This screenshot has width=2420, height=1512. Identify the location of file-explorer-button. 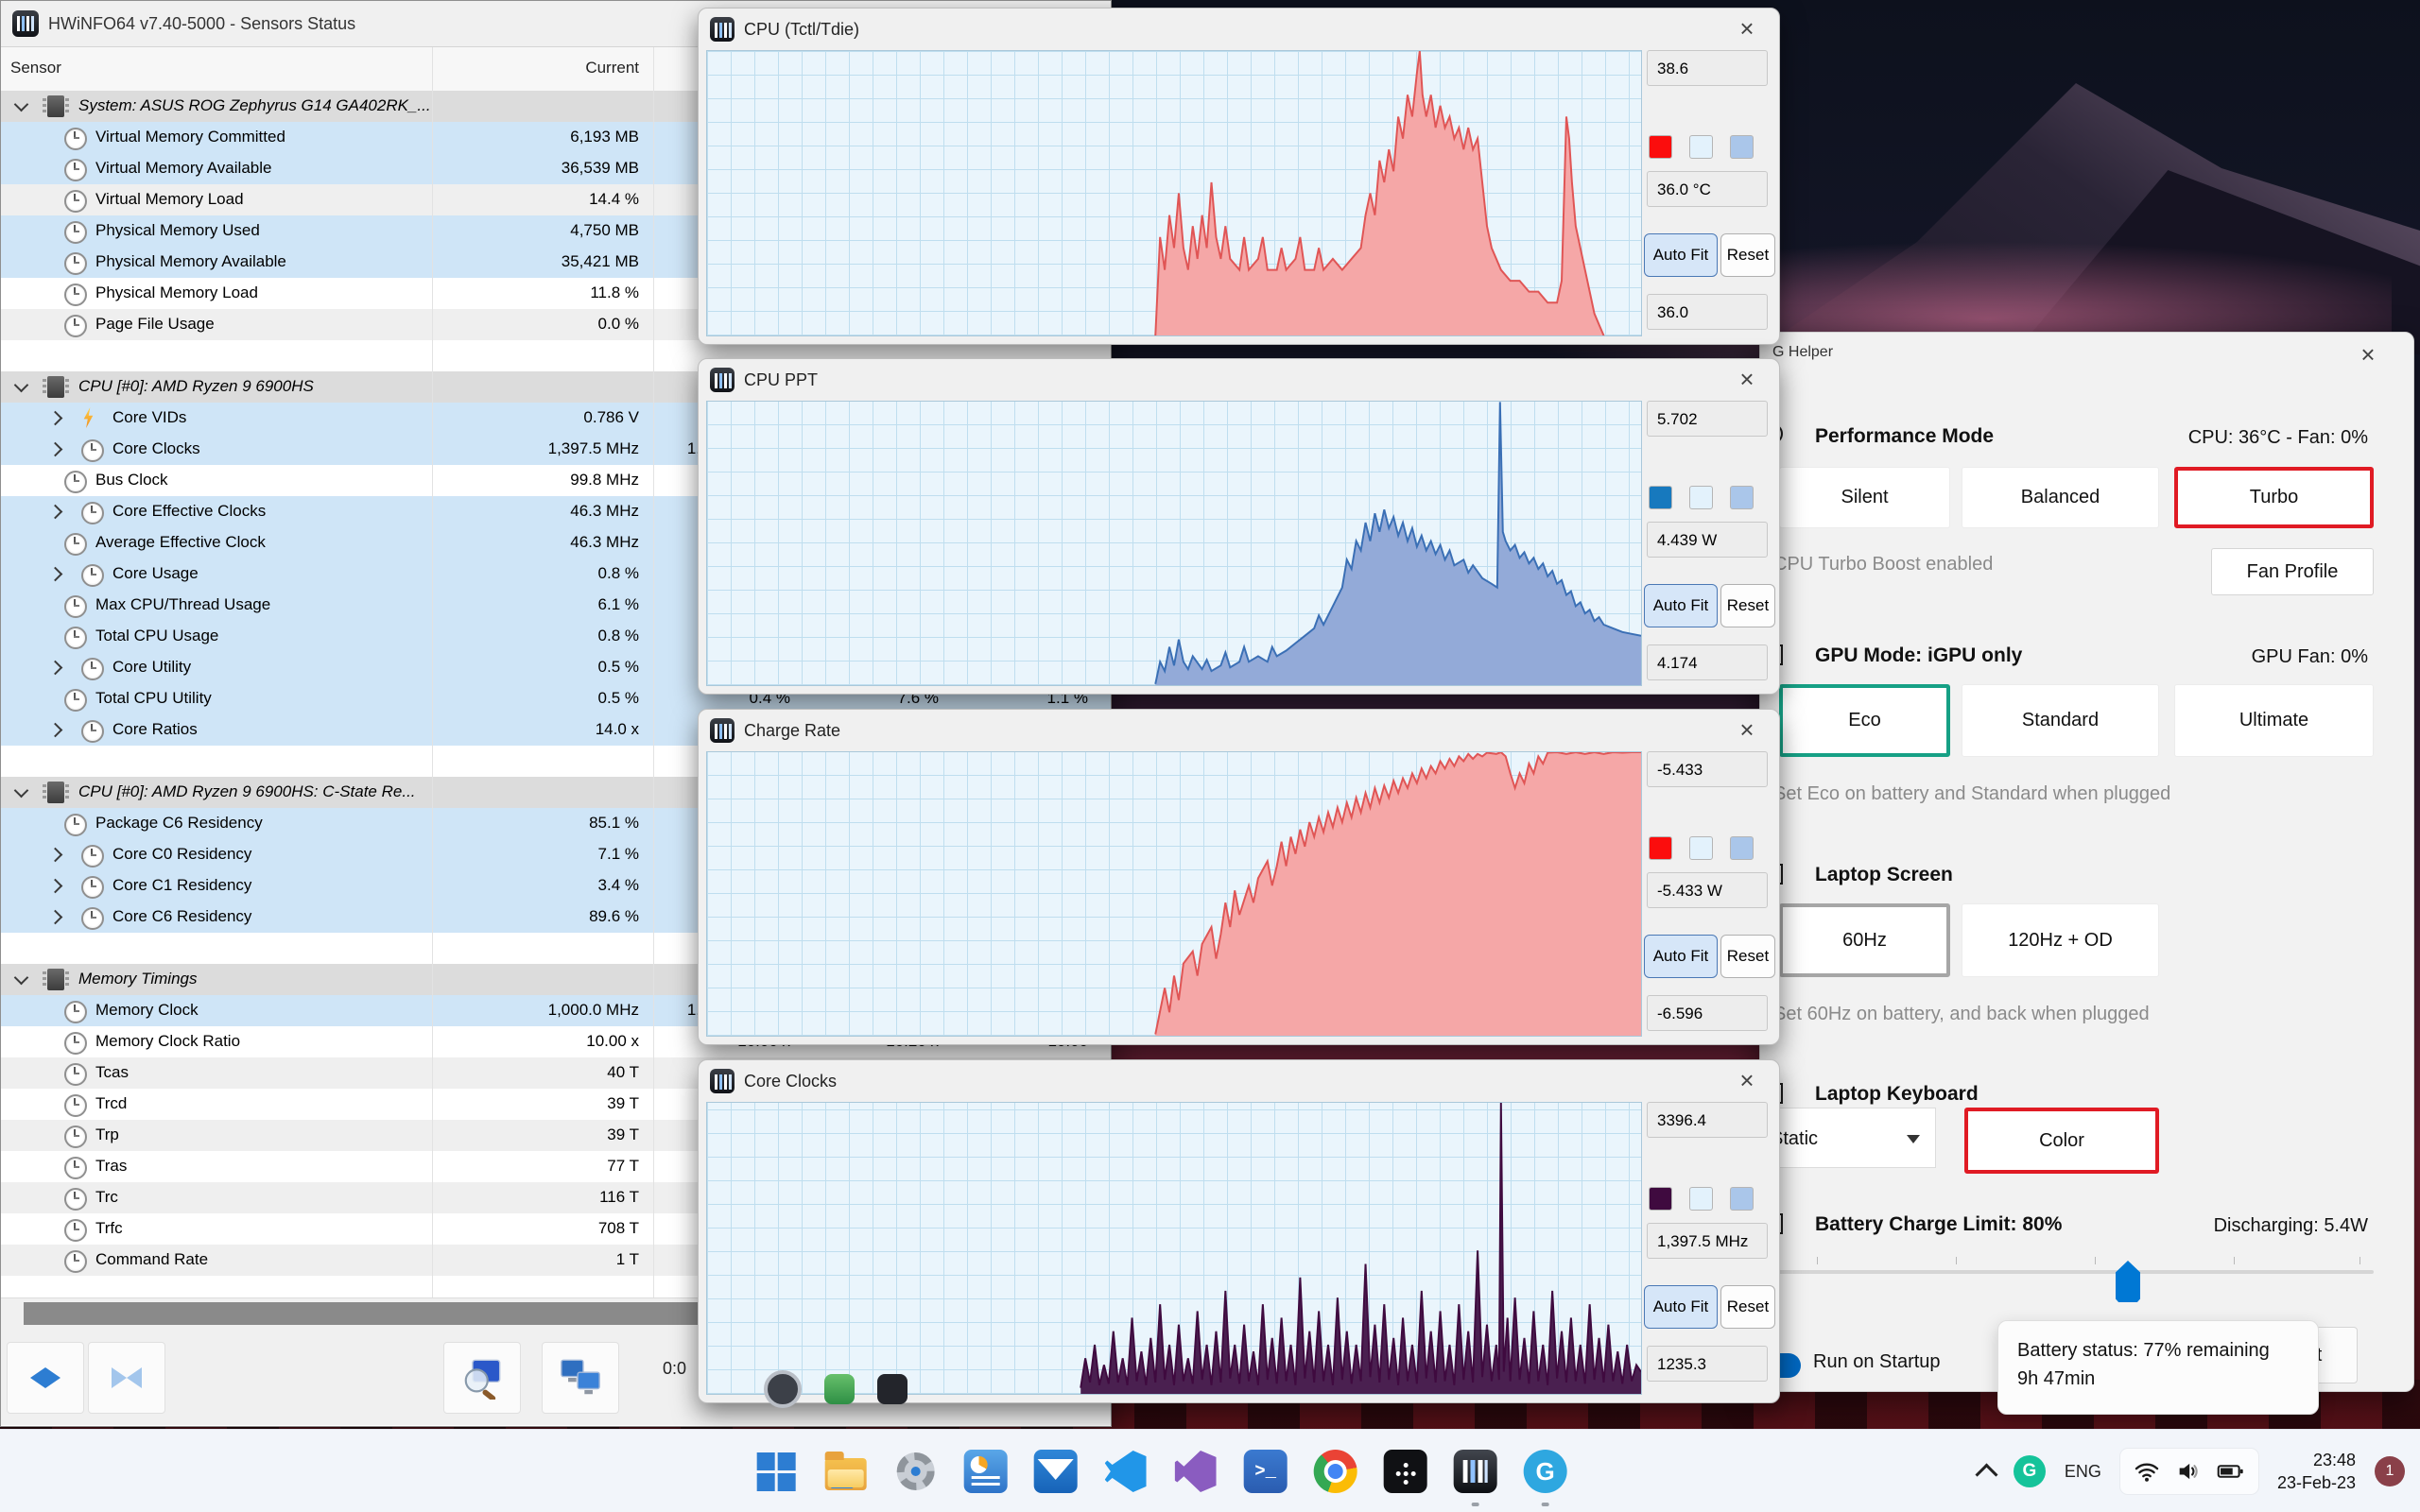
(846, 1471).